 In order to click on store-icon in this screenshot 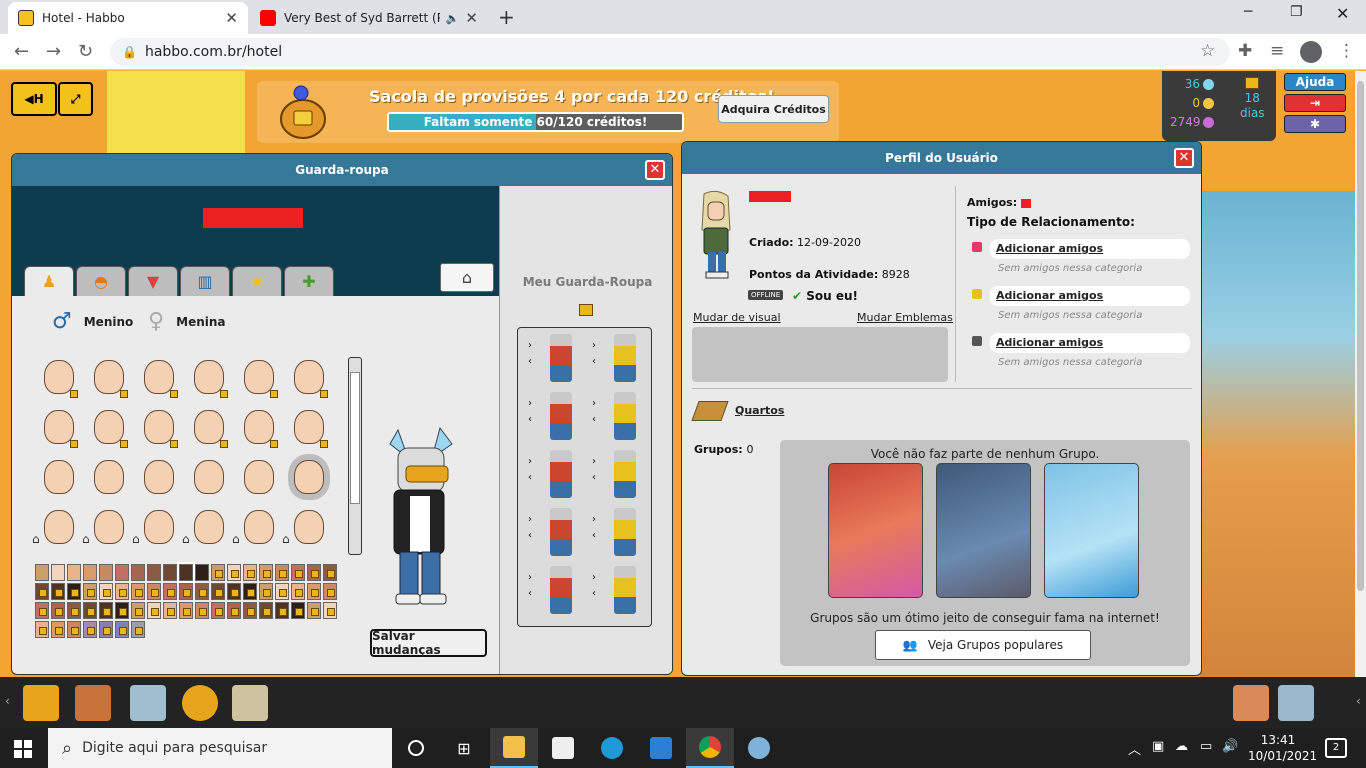, I will do `click(563, 748)`.